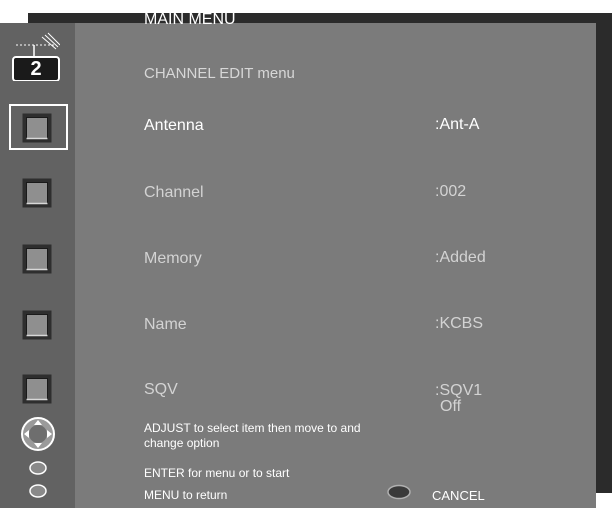 The width and height of the screenshot is (612, 508). Describe the element at coordinates (174, 192) in the screenshot. I see `row-label-channel: Channel` at that location.